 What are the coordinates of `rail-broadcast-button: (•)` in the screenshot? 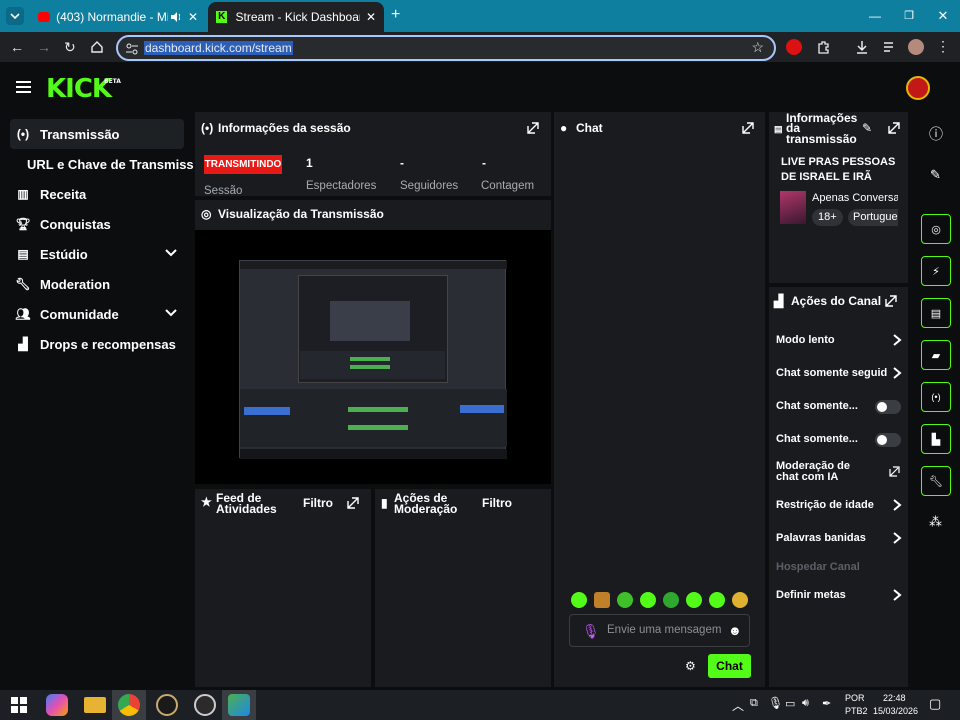 It's located at (936, 397).